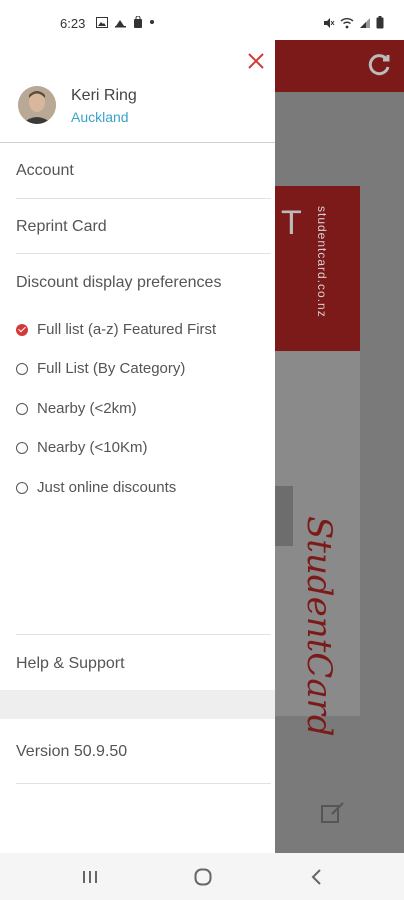 This screenshot has width=404, height=900. I want to click on preference-option-label: Nearby (<10Km), so click(92, 447).